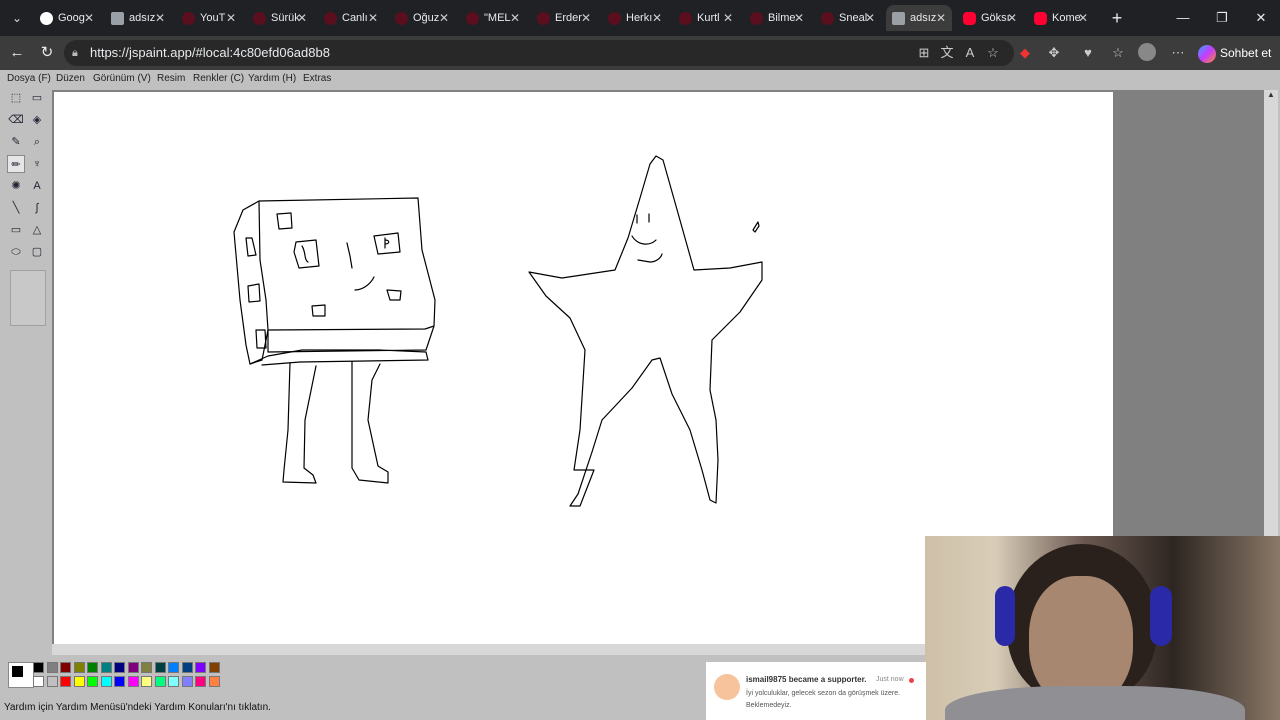 The width and height of the screenshot is (1280, 720). What do you see at coordinates (28, 298) in the screenshot?
I see `tool-options-panel` at bounding box center [28, 298].